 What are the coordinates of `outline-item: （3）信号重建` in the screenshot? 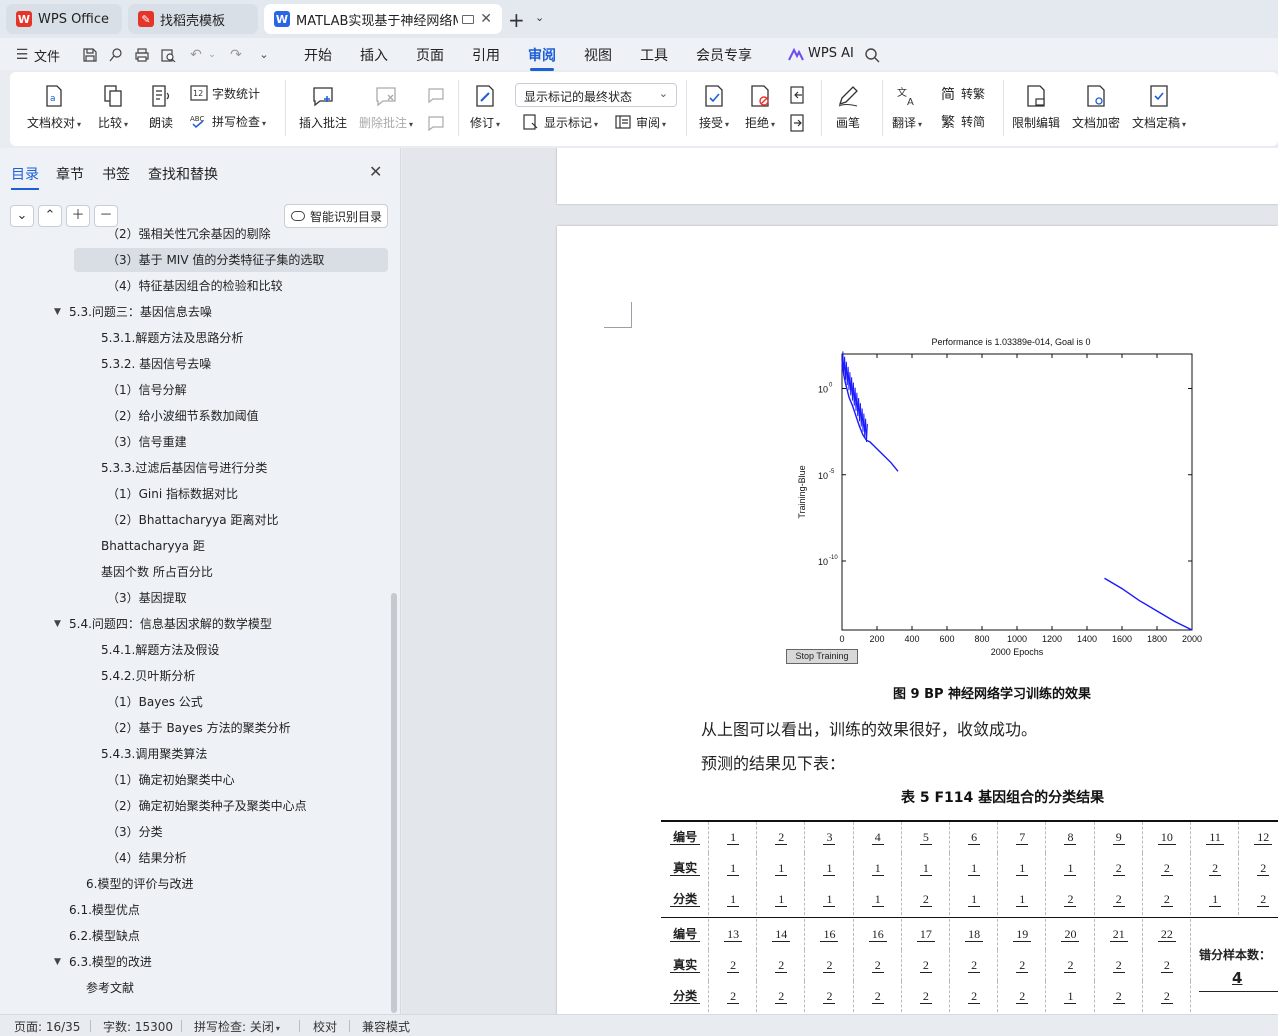 It's located at (147, 442).